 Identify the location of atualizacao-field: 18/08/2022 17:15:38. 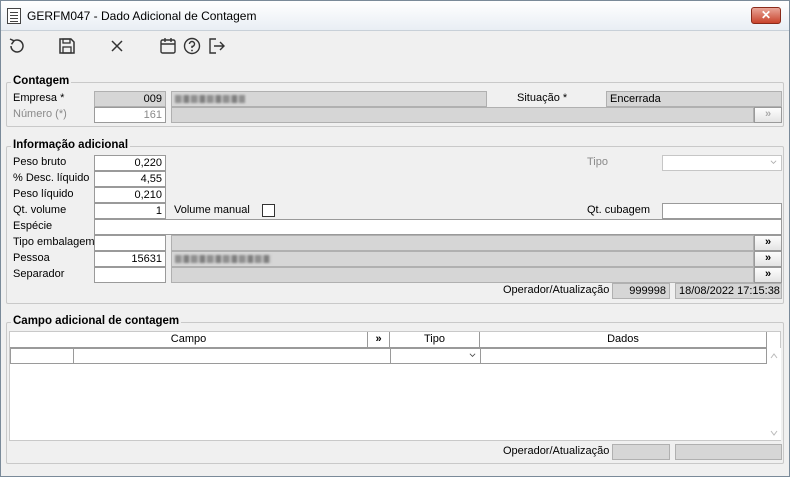
(728, 291).